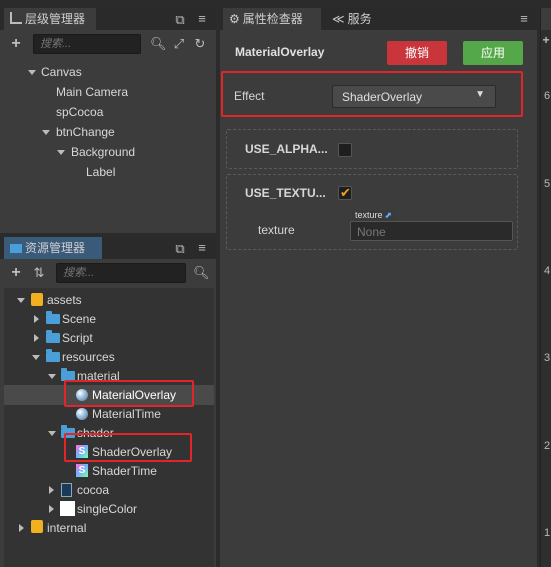  I want to click on cocoa-expand-arrow, so click(51, 490).